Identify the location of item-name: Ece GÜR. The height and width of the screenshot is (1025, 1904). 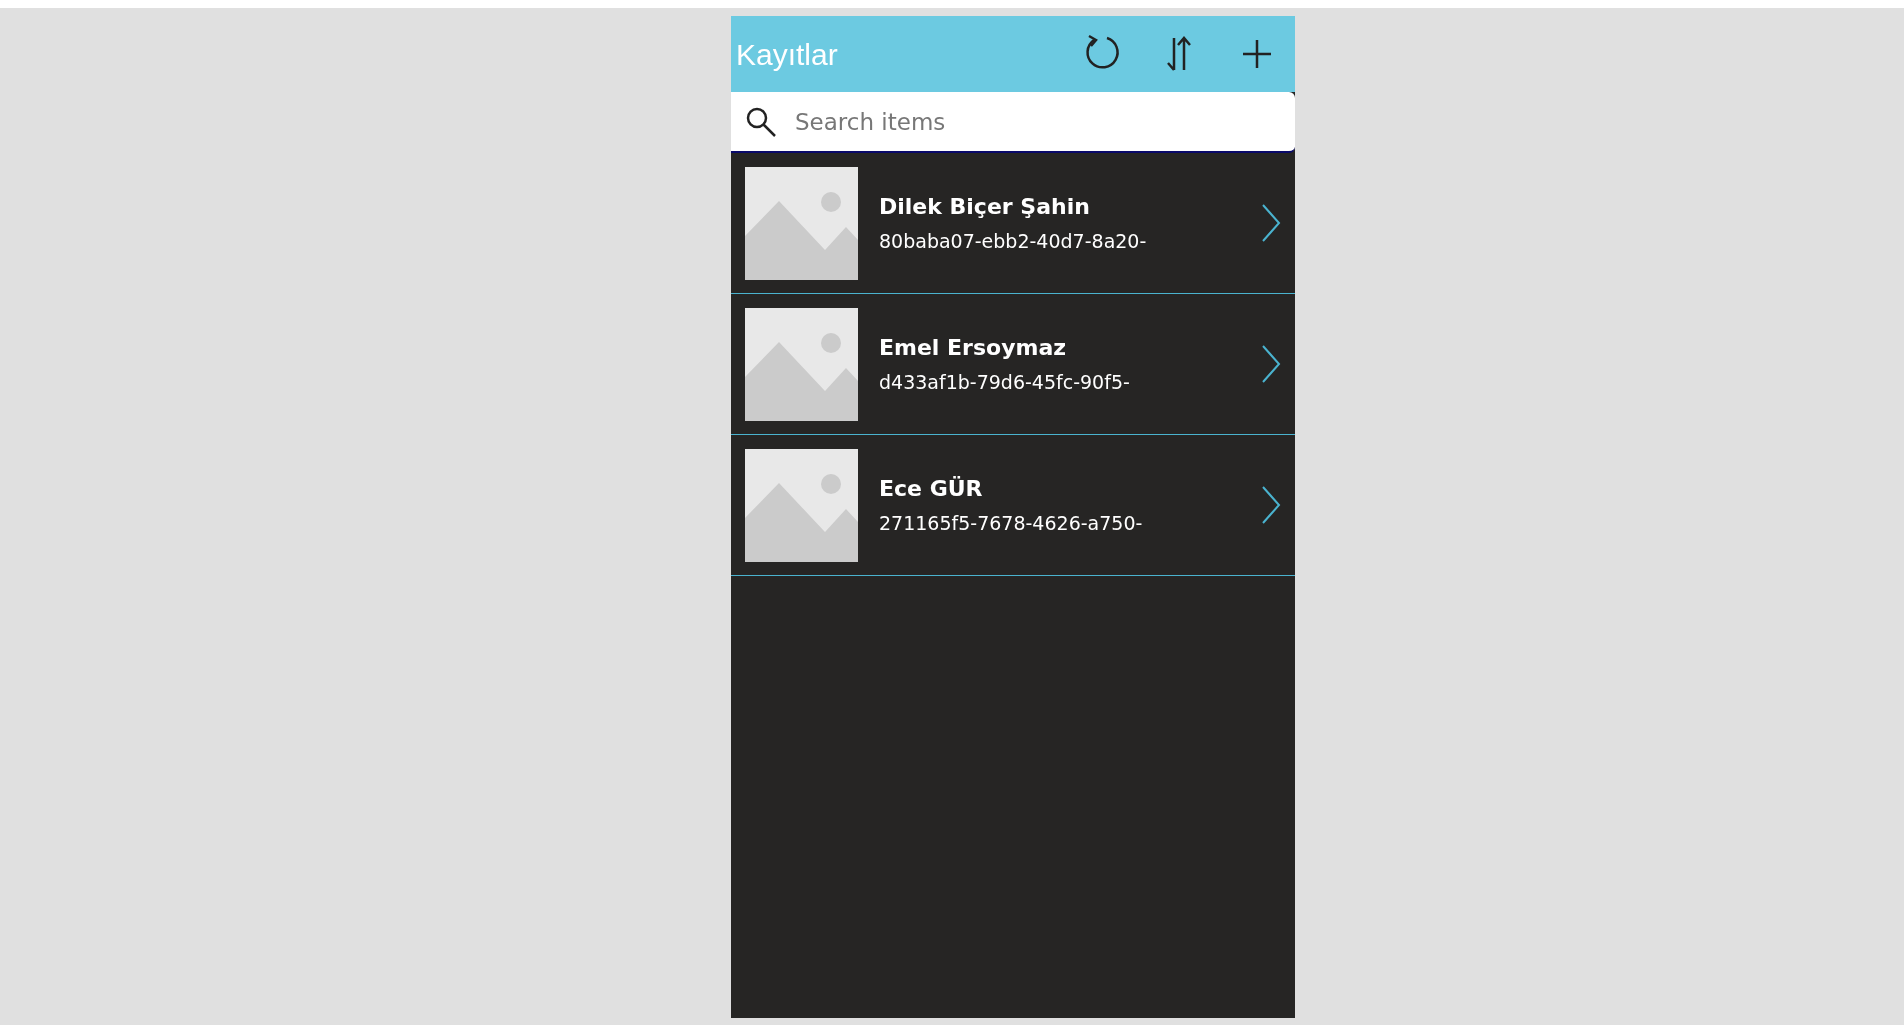
(931, 489).